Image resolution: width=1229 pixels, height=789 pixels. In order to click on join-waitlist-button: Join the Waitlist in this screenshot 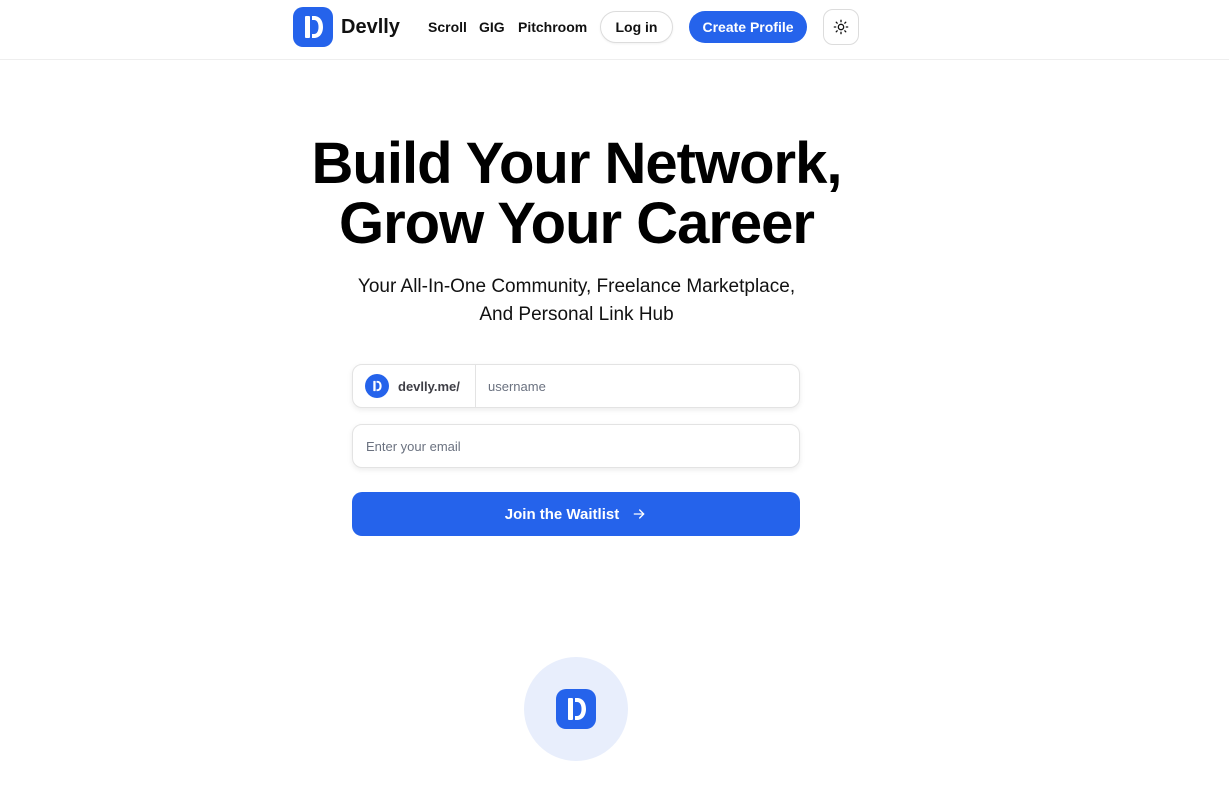, I will do `click(576, 514)`.